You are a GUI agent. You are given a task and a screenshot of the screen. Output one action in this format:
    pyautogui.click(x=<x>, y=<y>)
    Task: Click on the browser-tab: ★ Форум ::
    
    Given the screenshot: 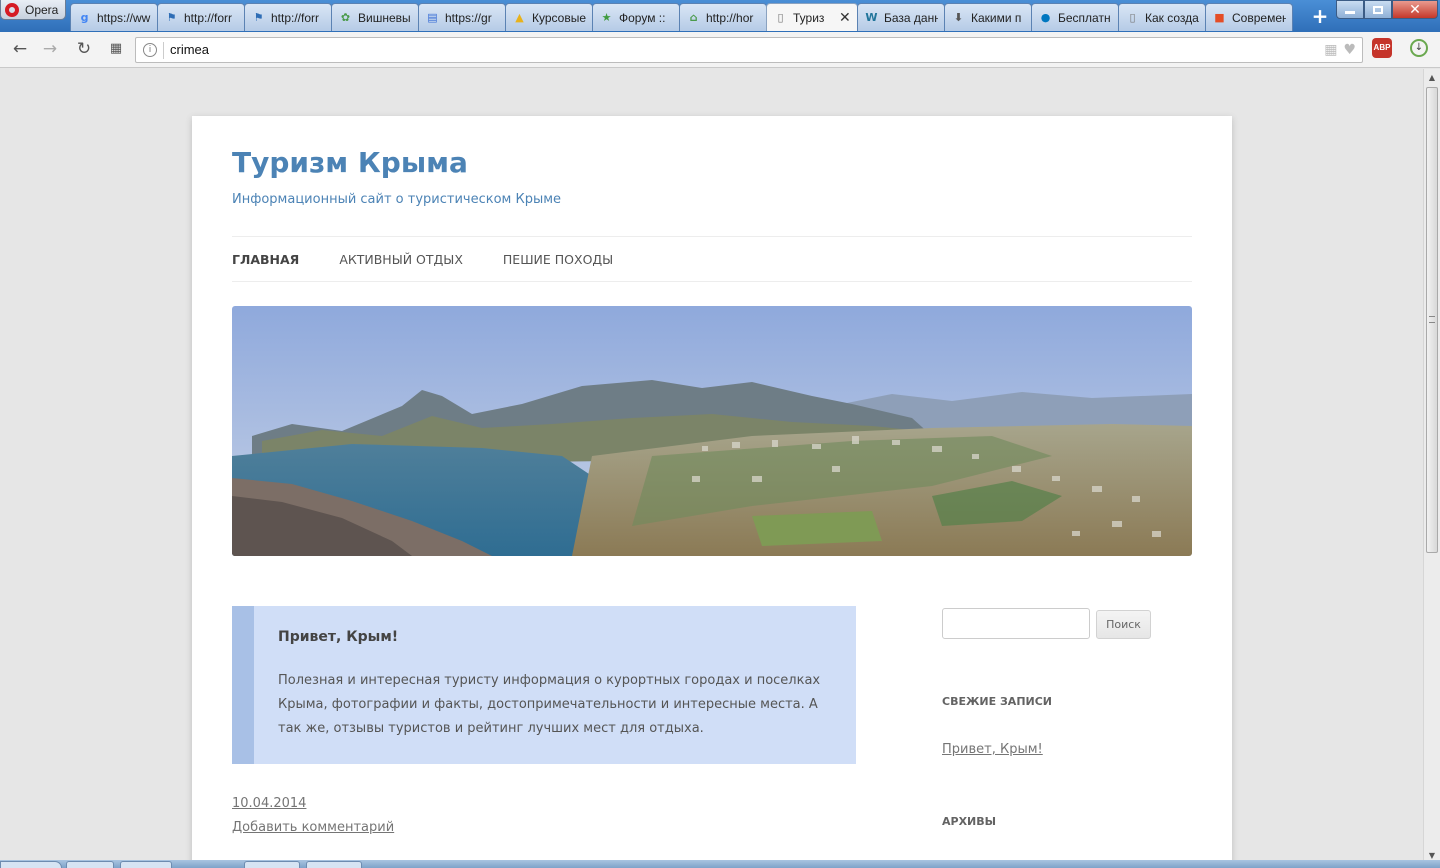 What is the action you would take?
    pyautogui.click(x=636, y=17)
    